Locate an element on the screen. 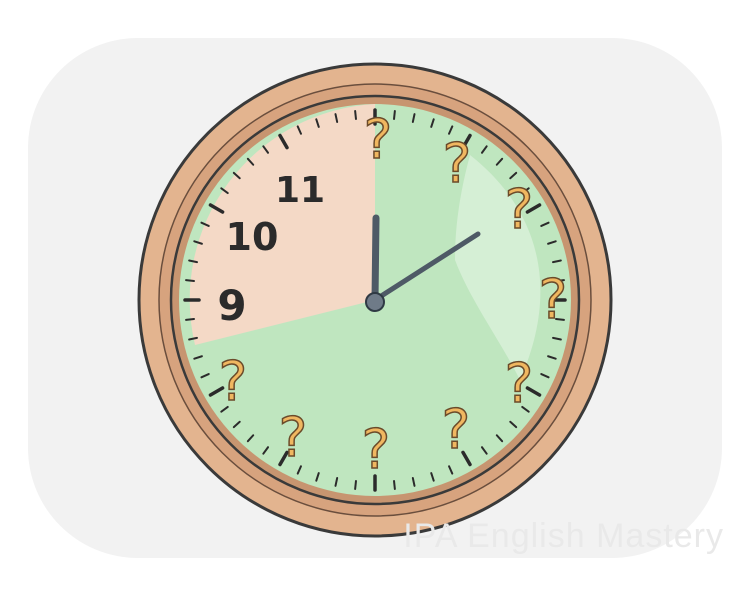  question-mark-2: ? is located at coordinates (519, 209).